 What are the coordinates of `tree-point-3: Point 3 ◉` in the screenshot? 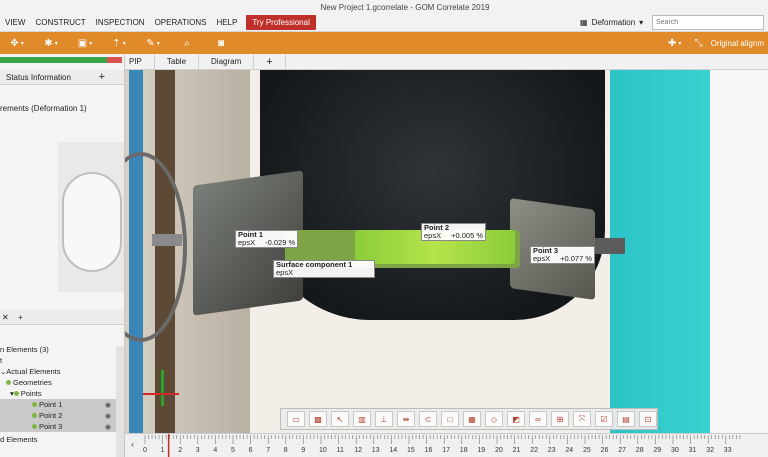 It's located at (62, 427).